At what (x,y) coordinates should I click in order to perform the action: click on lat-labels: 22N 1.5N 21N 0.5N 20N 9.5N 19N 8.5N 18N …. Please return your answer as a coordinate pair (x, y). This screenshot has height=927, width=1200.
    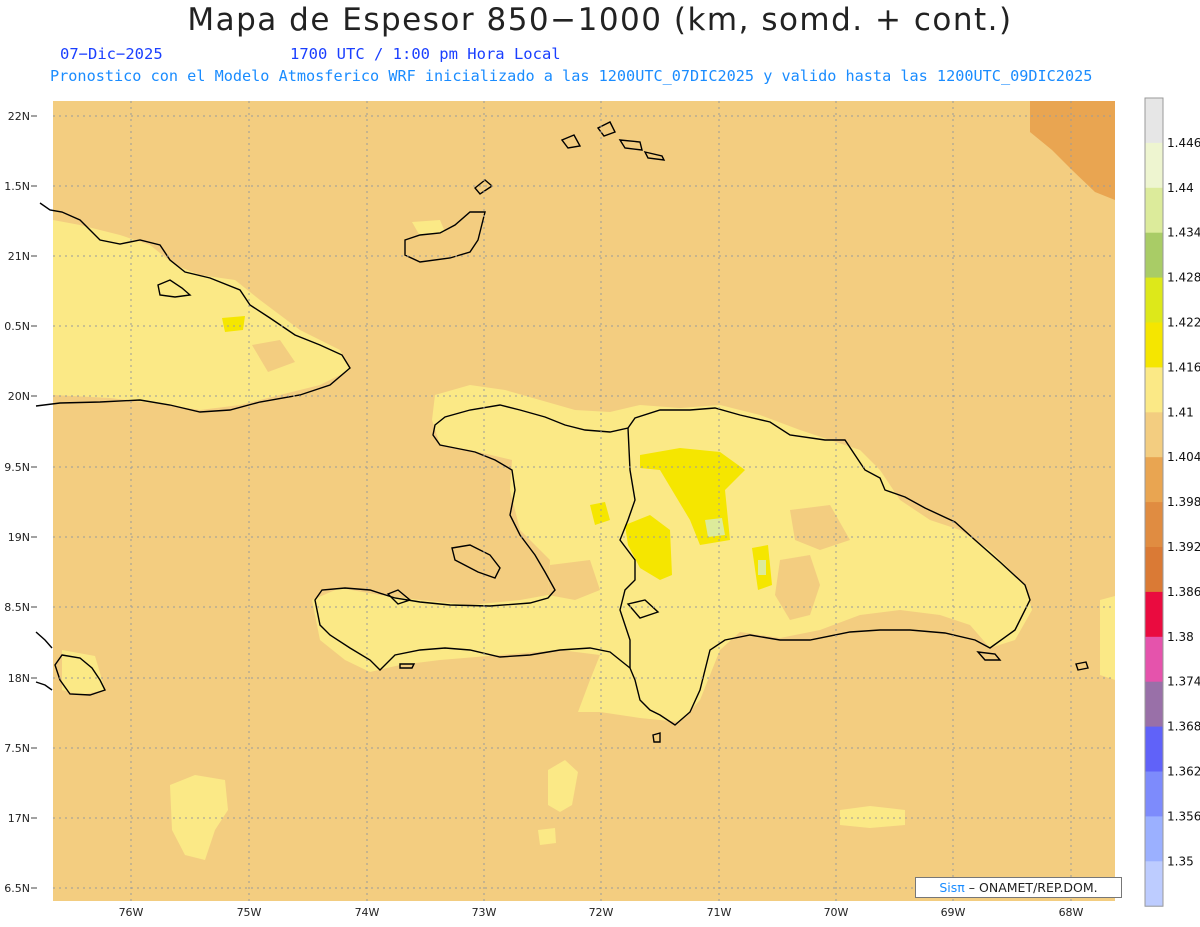
    Looking at the image, I should click on (17, 502).